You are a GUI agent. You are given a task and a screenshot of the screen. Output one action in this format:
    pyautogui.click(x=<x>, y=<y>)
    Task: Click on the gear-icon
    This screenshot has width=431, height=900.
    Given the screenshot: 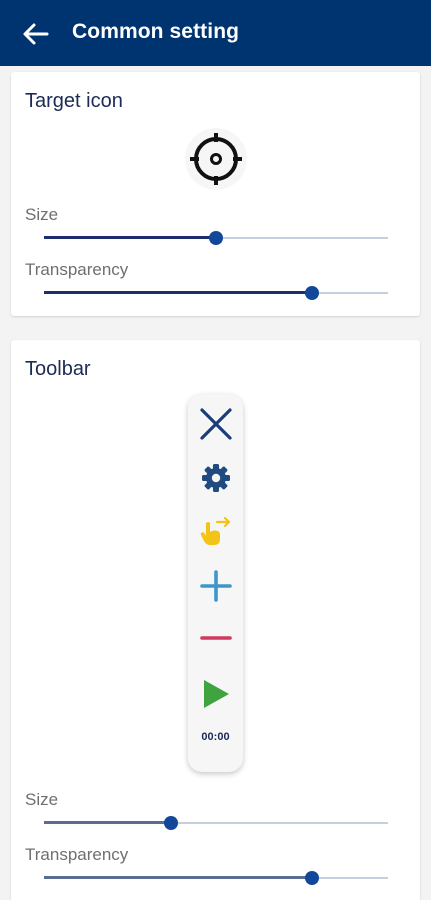 What is the action you would take?
    pyautogui.click(x=215, y=478)
    